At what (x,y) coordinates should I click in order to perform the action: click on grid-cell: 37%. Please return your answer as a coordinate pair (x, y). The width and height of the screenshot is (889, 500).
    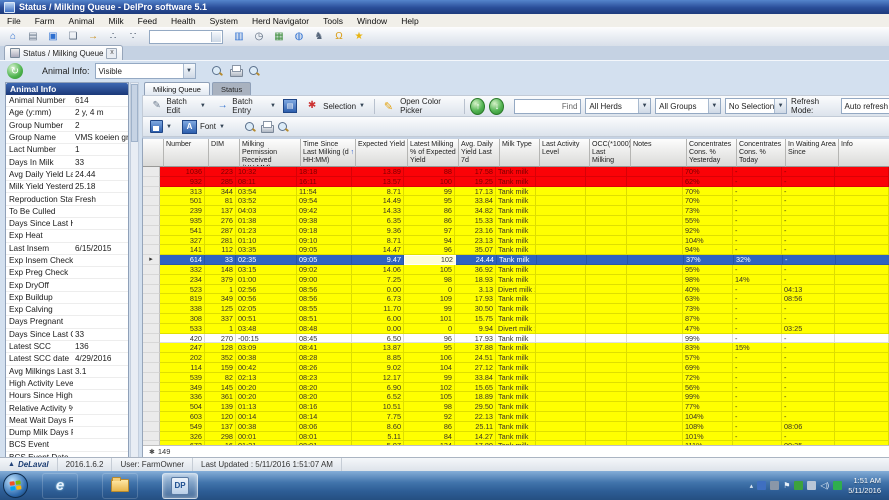
    Looking at the image, I should click on (709, 260).